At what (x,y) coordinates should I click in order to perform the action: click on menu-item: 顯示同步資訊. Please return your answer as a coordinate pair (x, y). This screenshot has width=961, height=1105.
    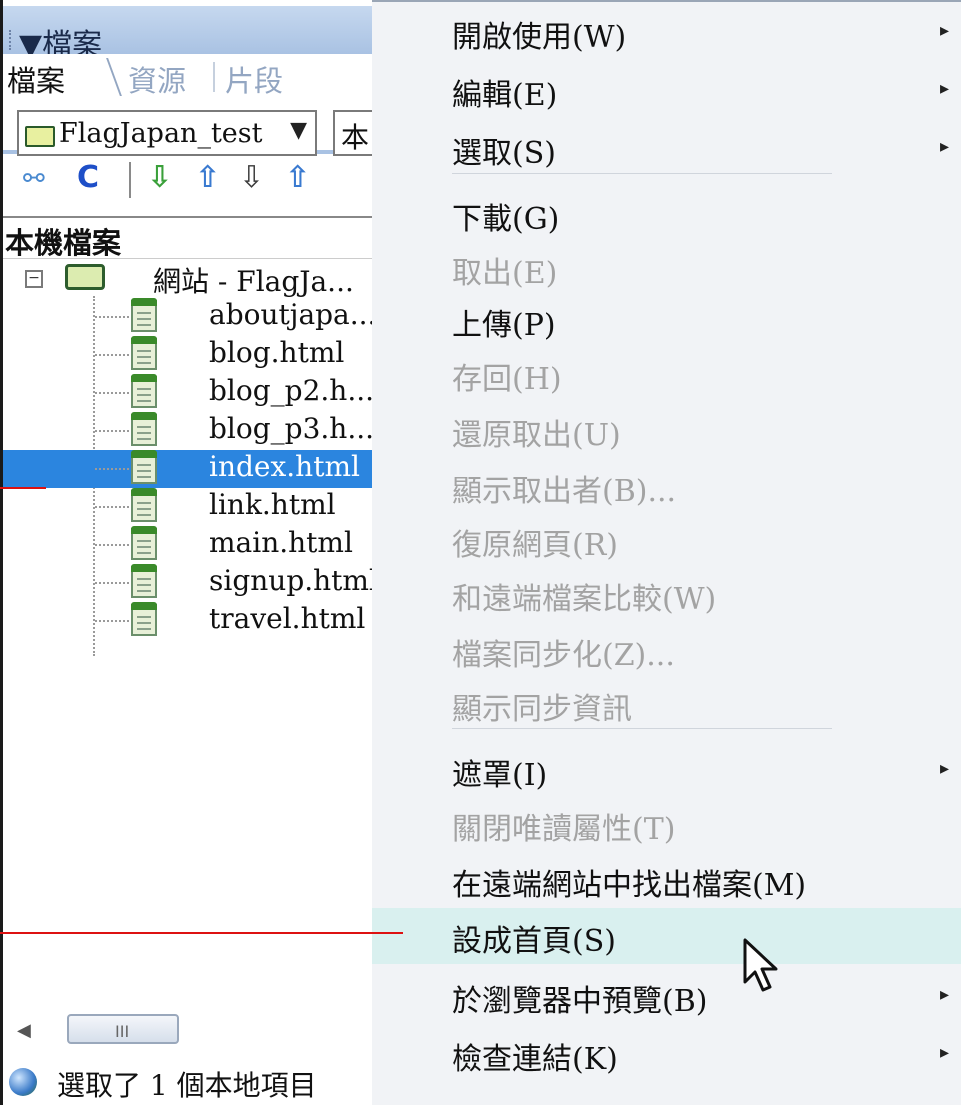
    Looking at the image, I should click on (666, 704).